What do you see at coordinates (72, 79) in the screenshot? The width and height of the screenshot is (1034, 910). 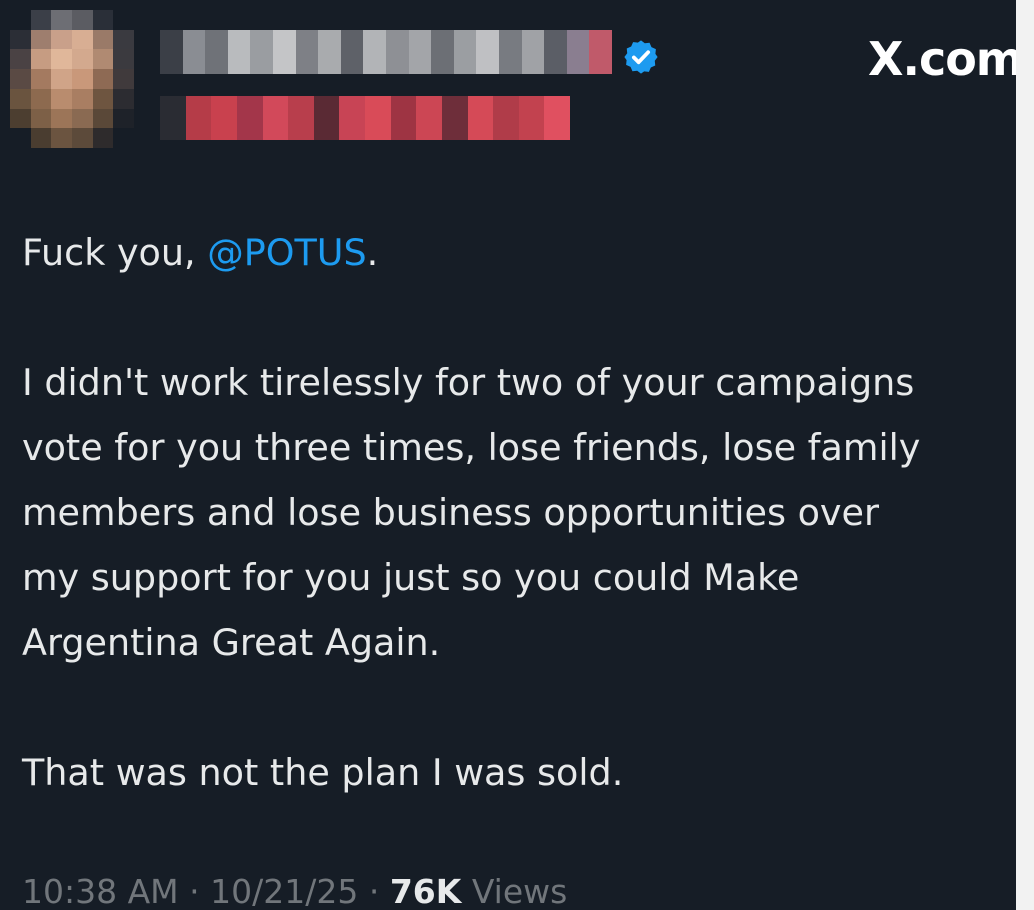 I see `avatar` at bounding box center [72, 79].